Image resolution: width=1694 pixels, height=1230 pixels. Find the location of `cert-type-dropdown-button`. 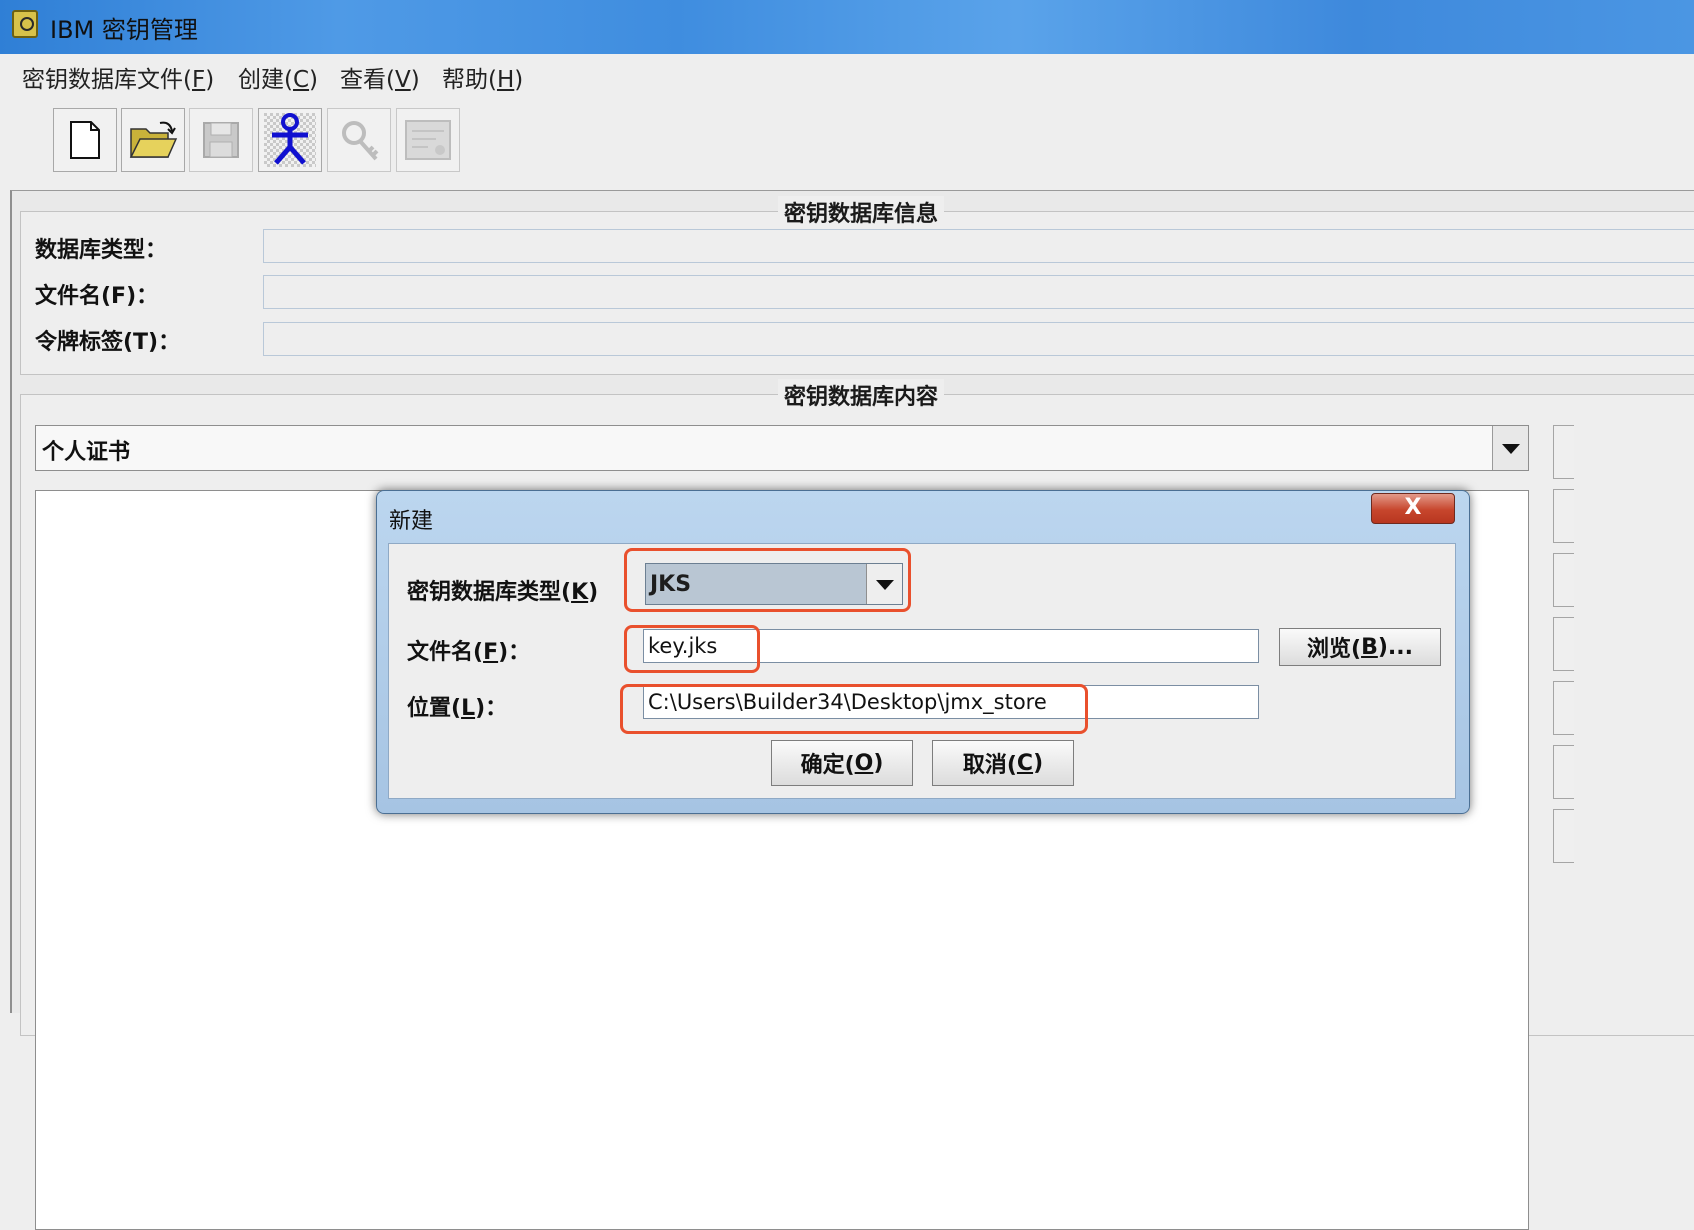

cert-type-dropdown-button is located at coordinates (1510, 448).